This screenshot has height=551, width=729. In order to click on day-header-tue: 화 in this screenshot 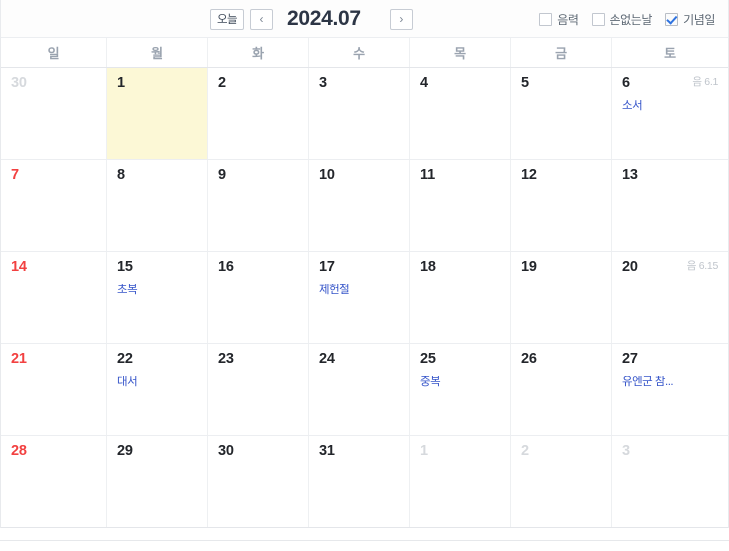, I will do `click(258, 52)`.